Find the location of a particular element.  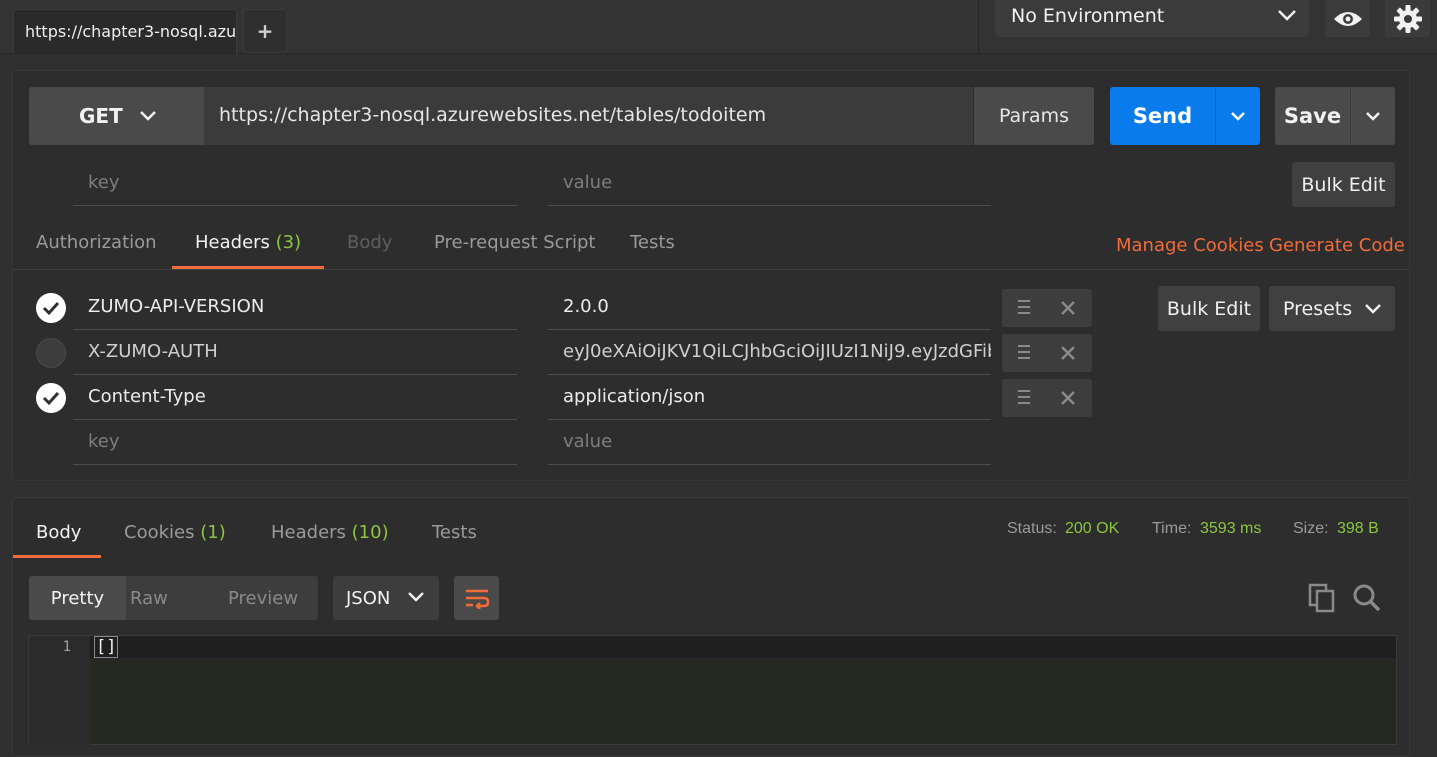

eye-icon is located at coordinates (1347, 18).